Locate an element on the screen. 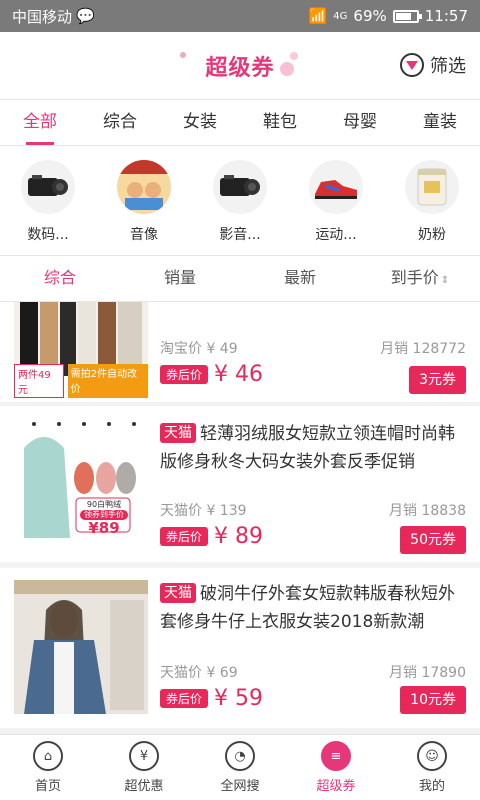  nav-label: 我的 is located at coordinates (431, 786).